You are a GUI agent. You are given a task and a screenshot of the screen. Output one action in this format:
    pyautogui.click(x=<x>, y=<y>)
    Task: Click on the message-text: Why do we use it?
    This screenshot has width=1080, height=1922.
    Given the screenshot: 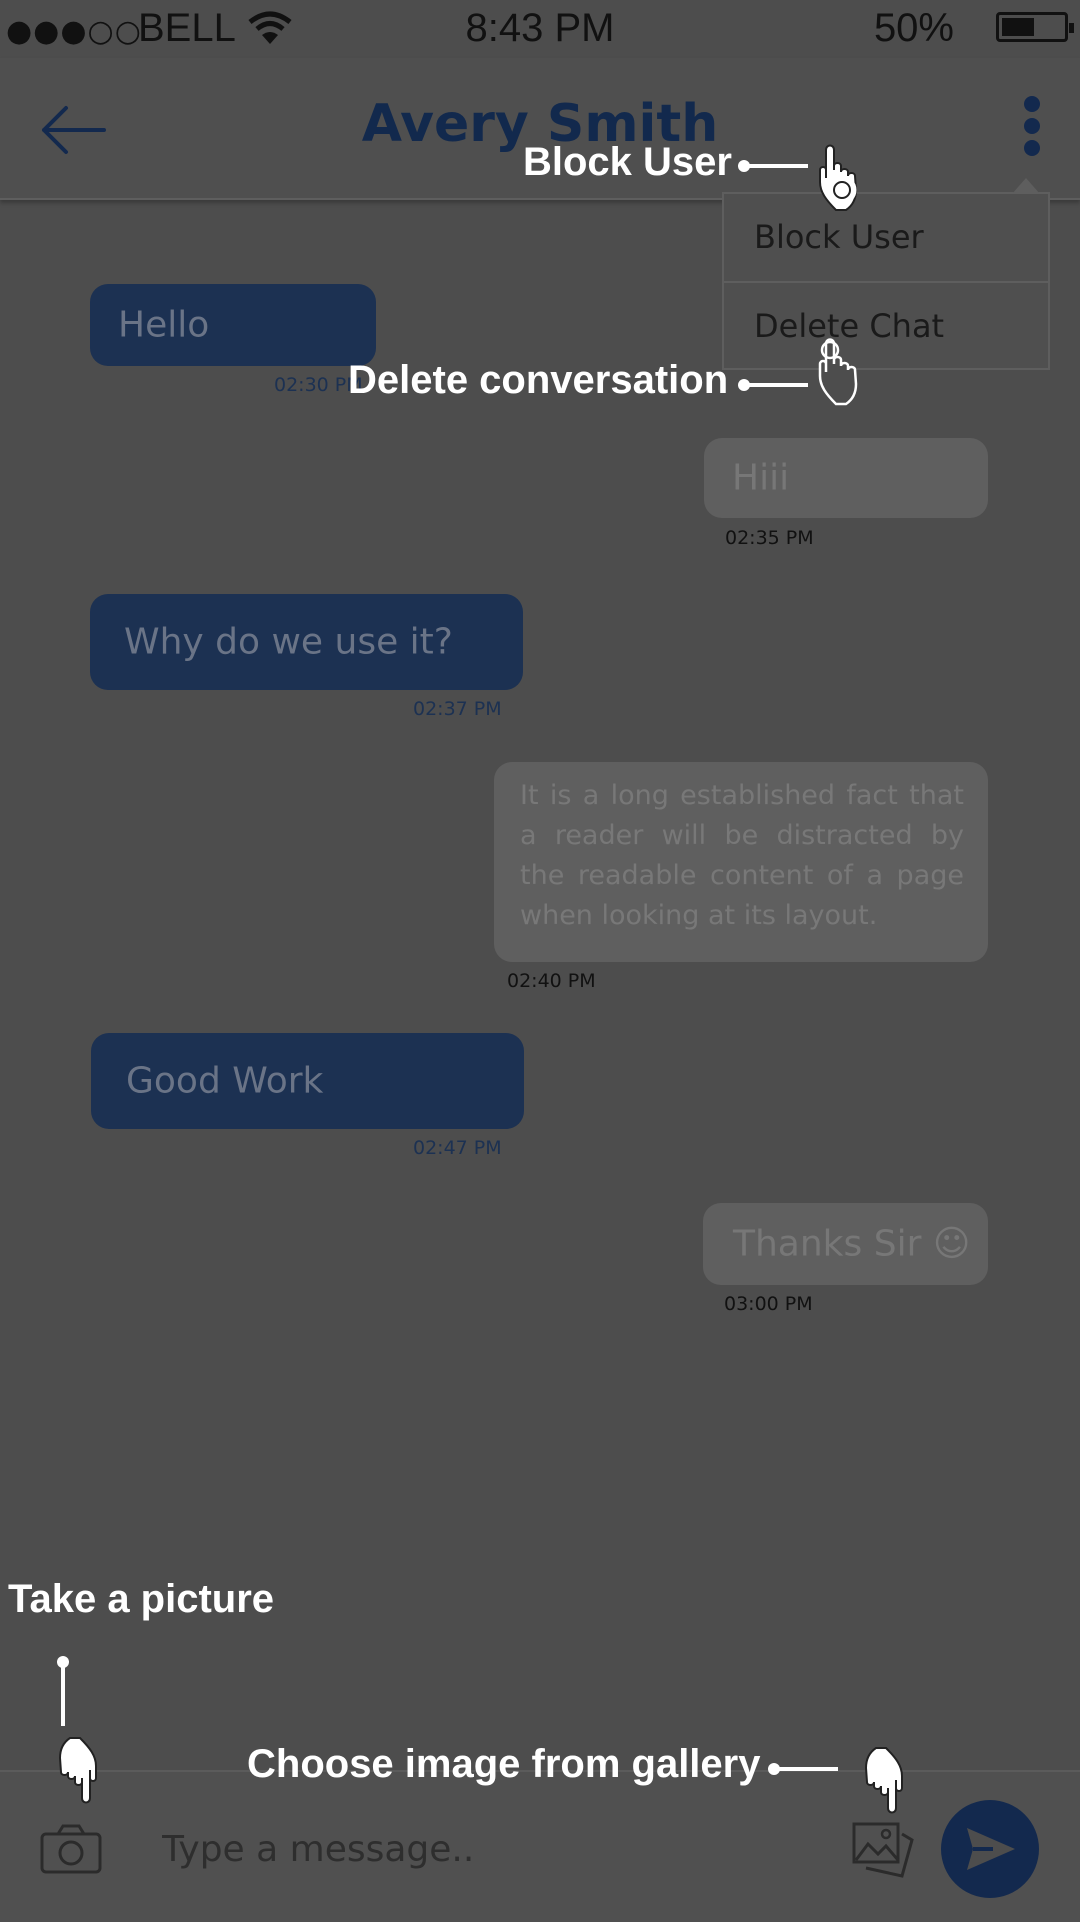 What is the action you would take?
    pyautogui.click(x=288, y=642)
    